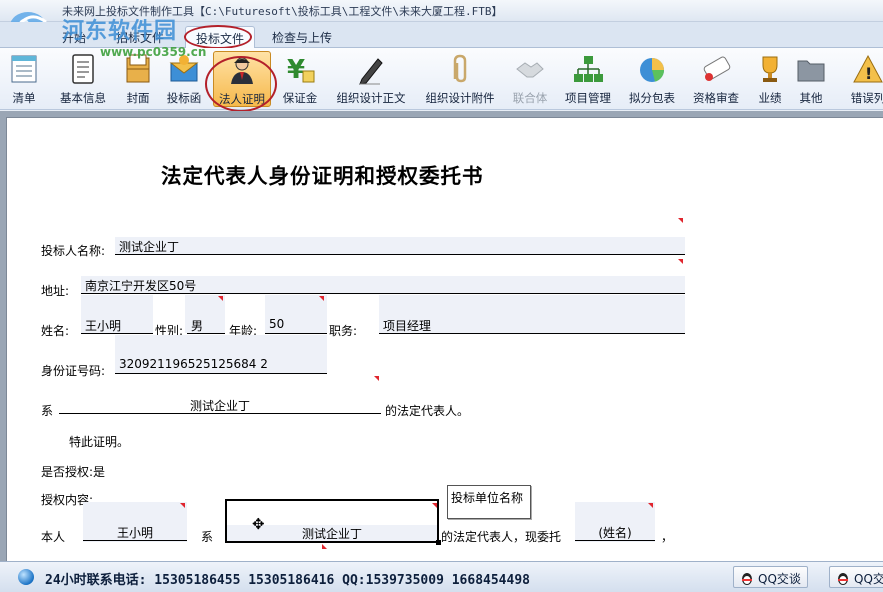 The height and width of the screenshot is (592, 883). What do you see at coordinates (400, 246) in the screenshot?
I see `bidder-field: 测试企业丁` at bounding box center [400, 246].